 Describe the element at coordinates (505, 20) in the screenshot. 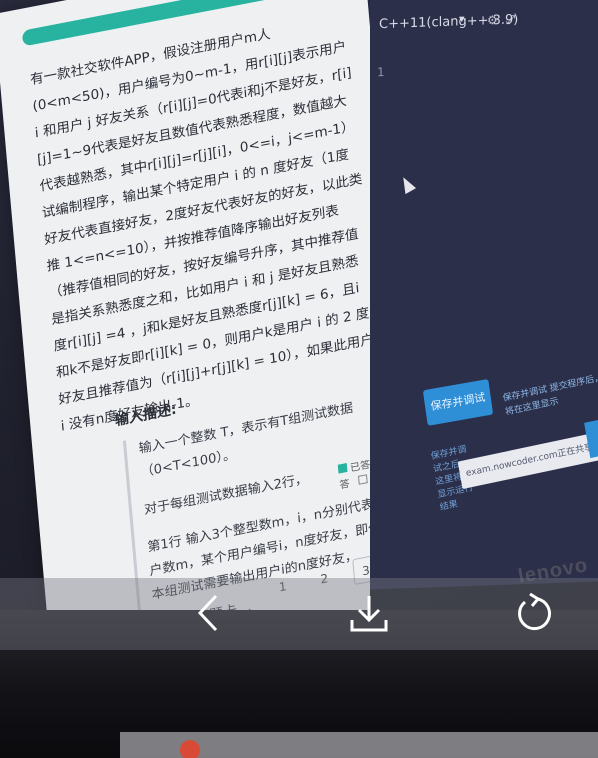

I see `editor-toolbar-icons: ⚙⤢` at that location.